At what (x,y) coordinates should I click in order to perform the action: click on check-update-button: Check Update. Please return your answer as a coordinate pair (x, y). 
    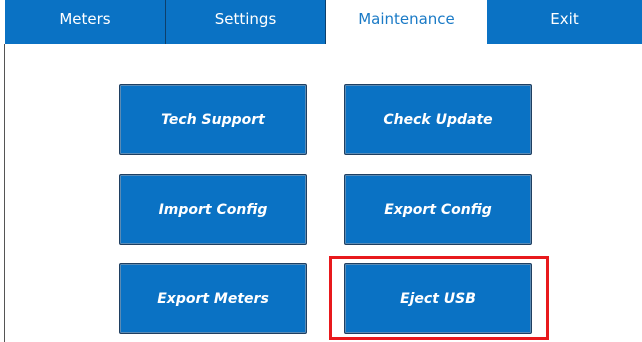
    Looking at the image, I should click on (438, 119).